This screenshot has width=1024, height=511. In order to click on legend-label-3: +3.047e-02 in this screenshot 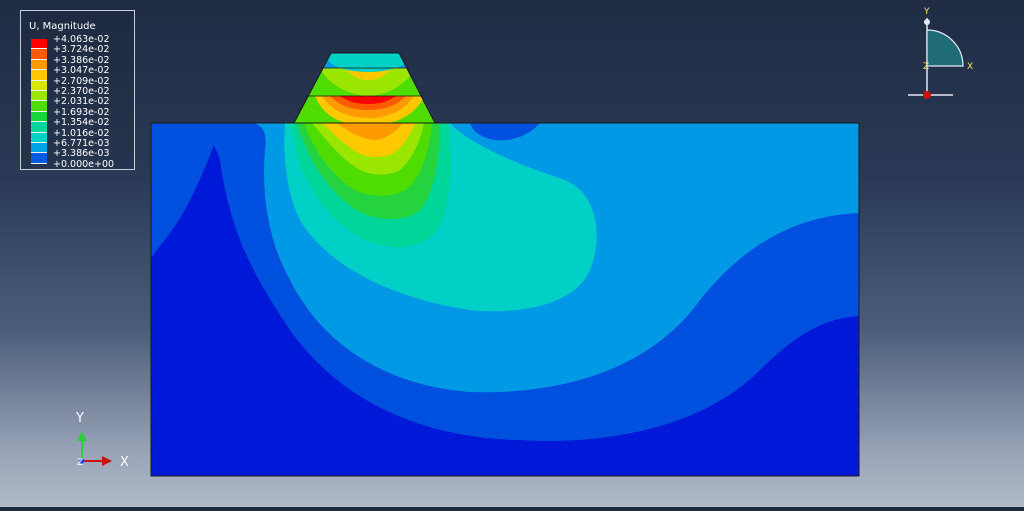, I will do `click(81, 71)`.